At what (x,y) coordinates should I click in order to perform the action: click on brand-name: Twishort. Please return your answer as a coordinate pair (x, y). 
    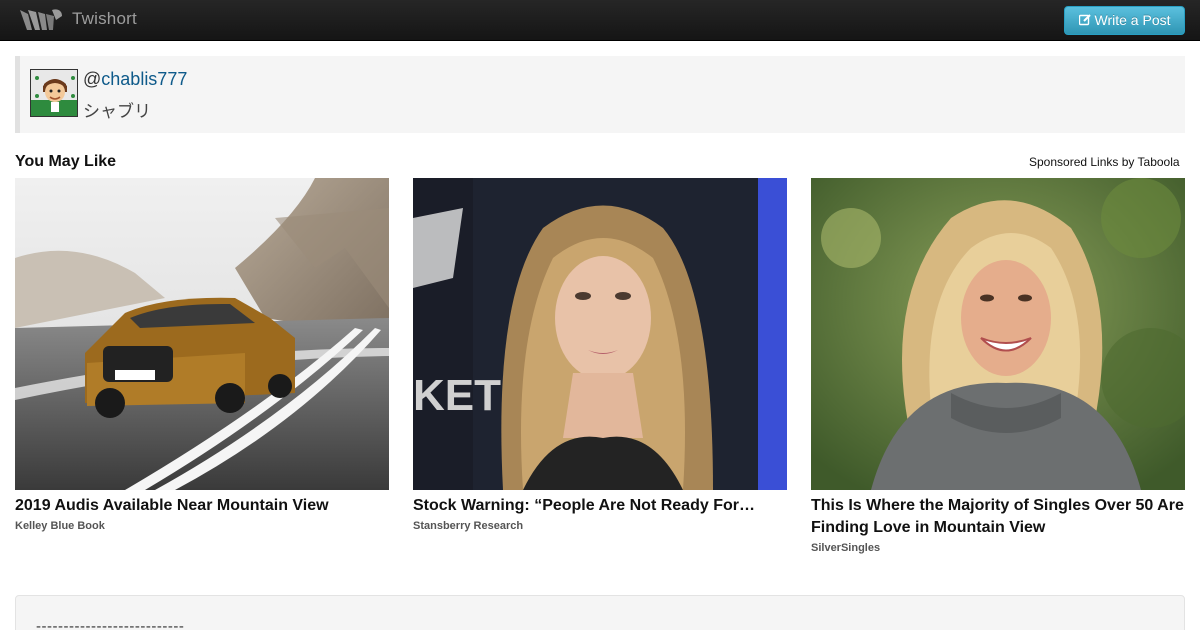
    Looking at the image, I should click on (104, 19).